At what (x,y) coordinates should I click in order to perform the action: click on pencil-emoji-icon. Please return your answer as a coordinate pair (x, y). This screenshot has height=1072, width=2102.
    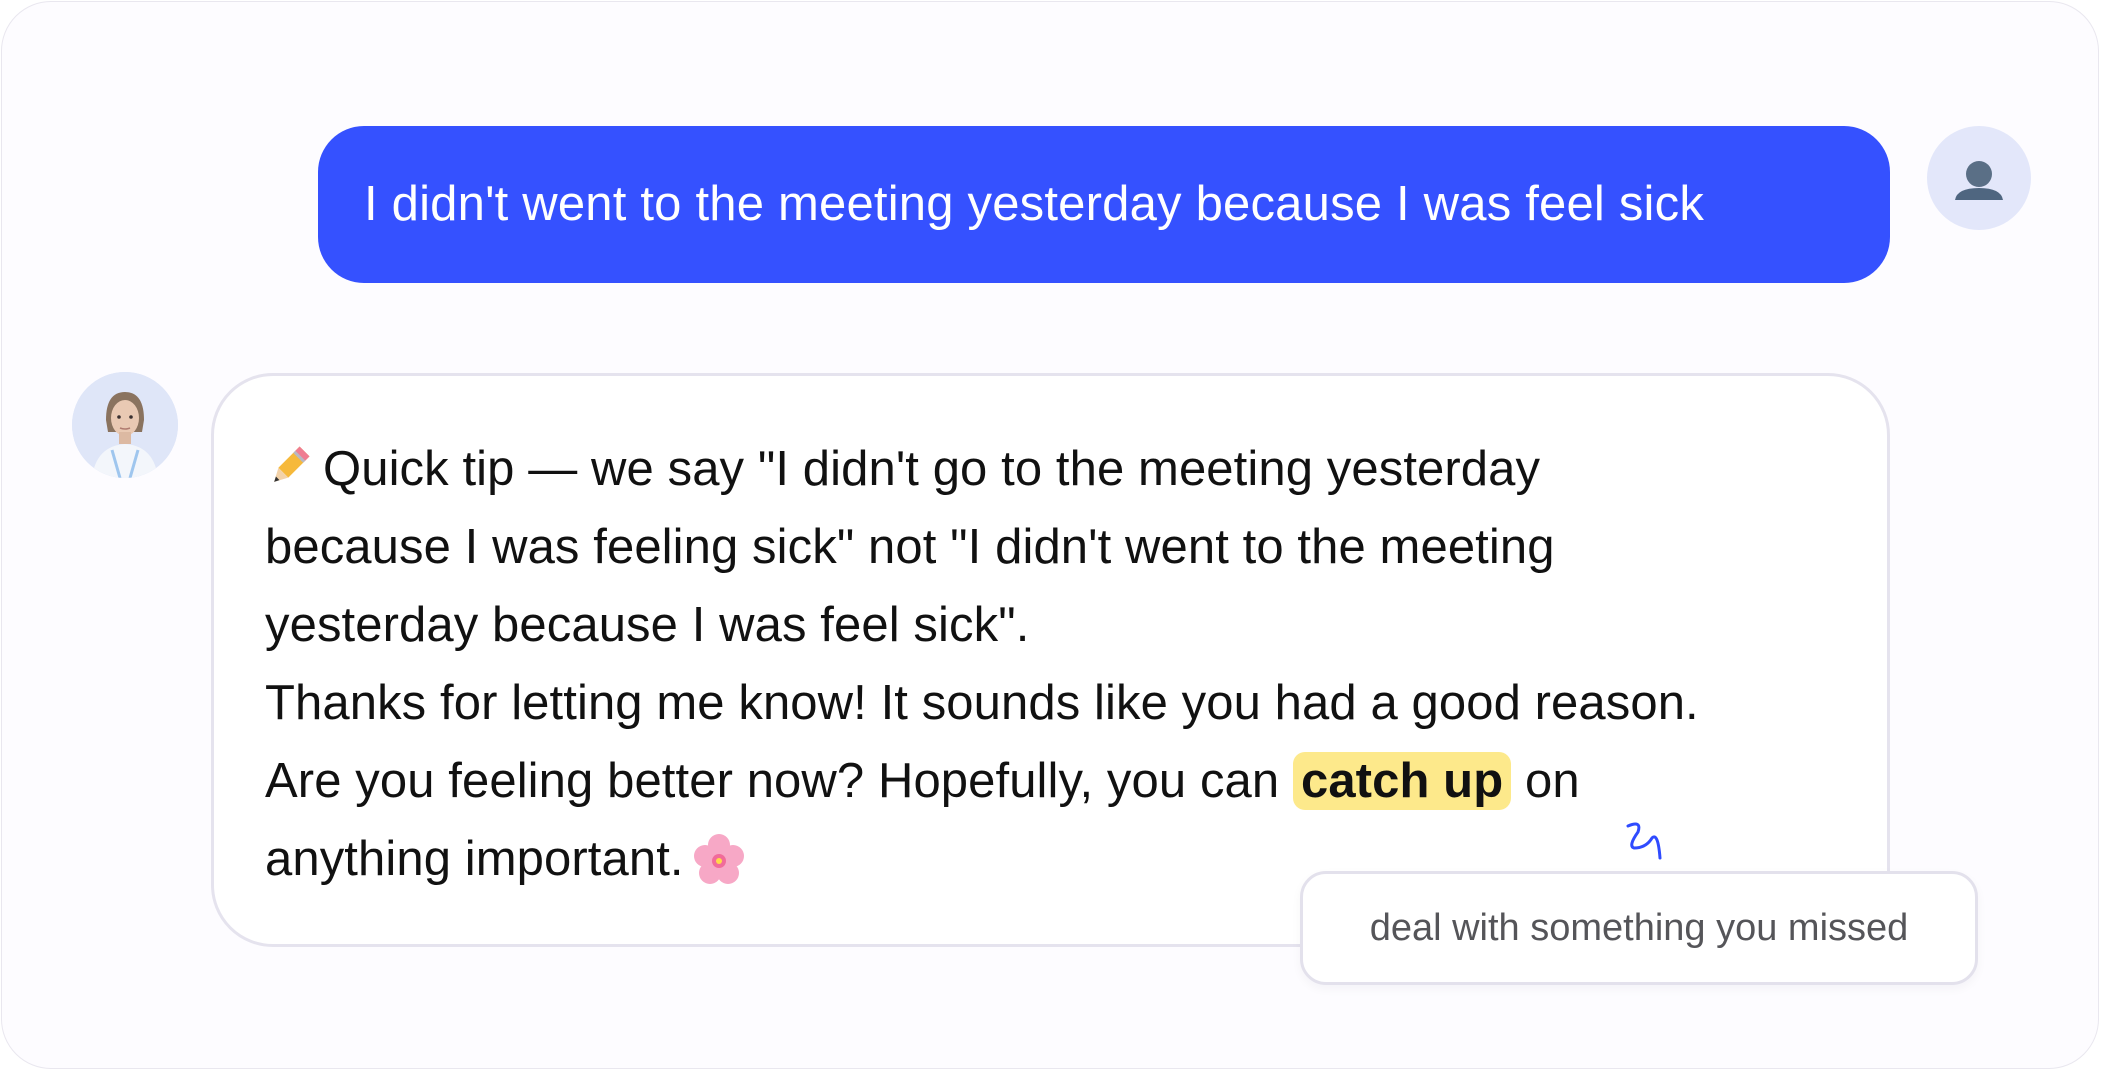
    Looking at the image, I should click on (289, 475).